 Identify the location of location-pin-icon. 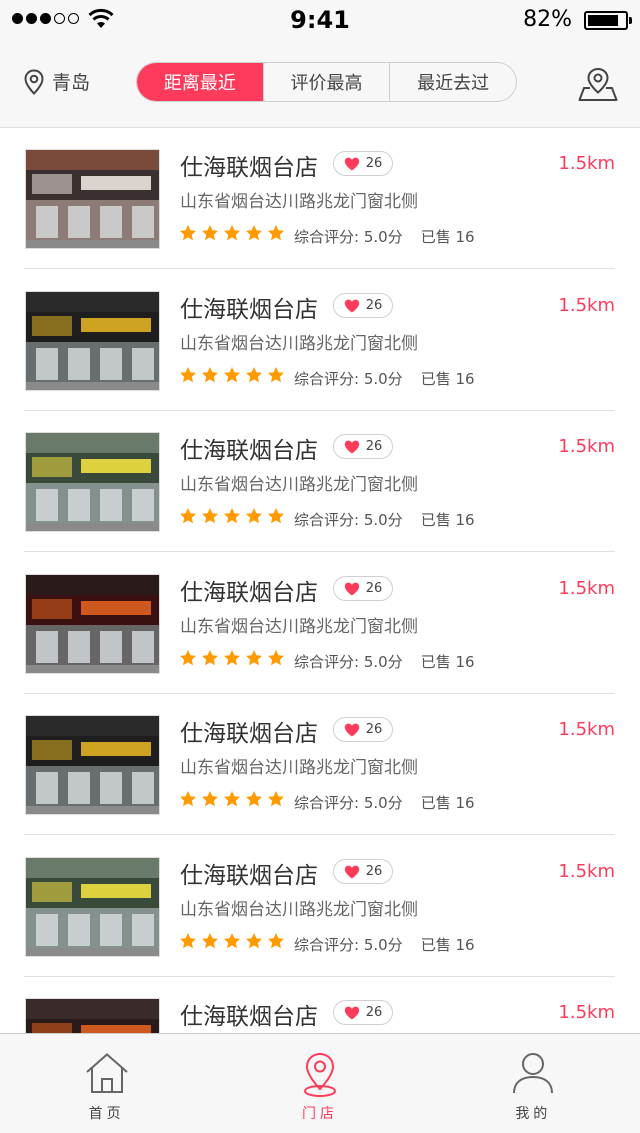
(34, 81).